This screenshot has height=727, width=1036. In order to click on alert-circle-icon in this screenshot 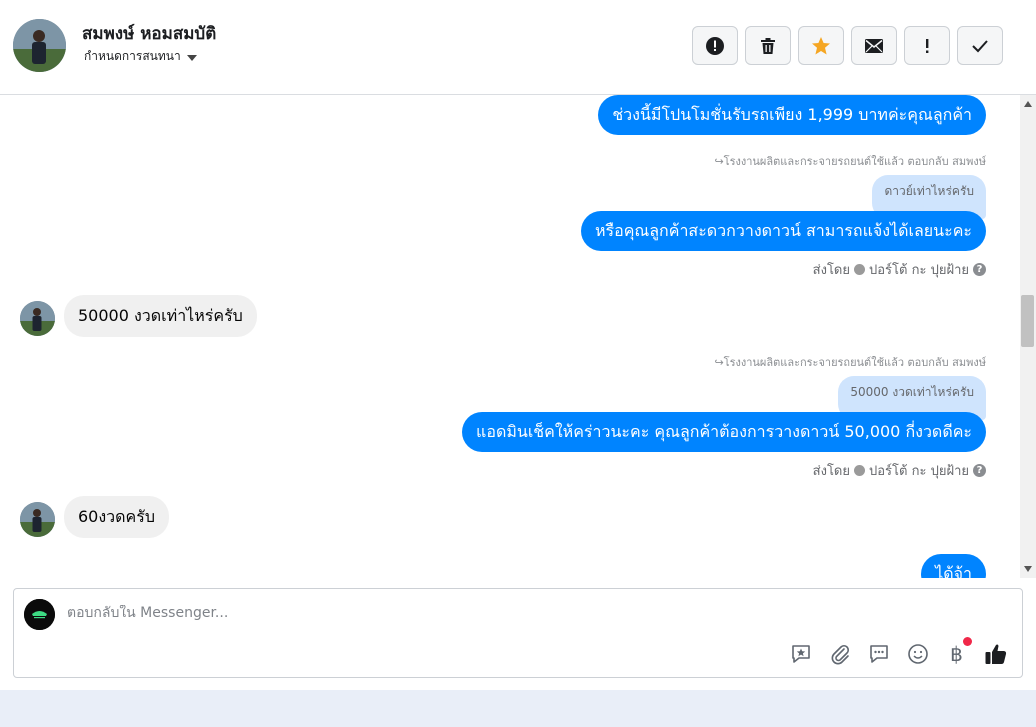, I will do `click(715, 45)`.